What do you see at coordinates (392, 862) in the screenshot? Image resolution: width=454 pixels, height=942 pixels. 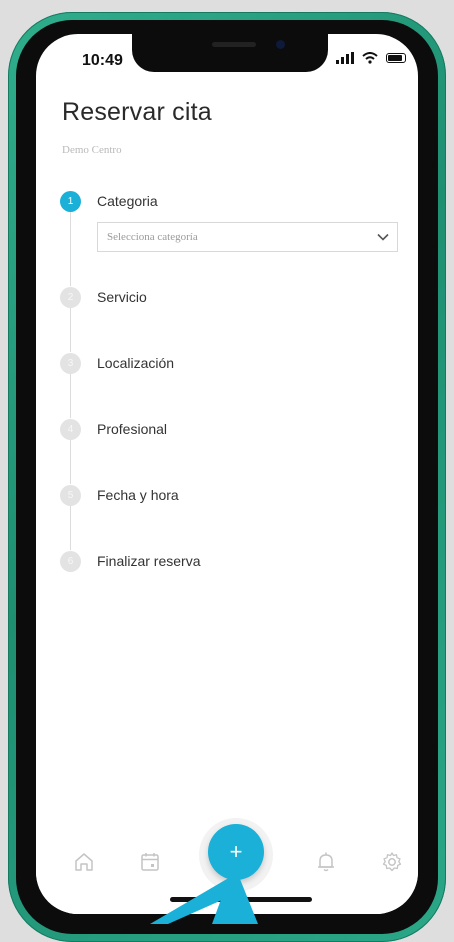 I see `gear-icon` at bounding box center [392, 862].